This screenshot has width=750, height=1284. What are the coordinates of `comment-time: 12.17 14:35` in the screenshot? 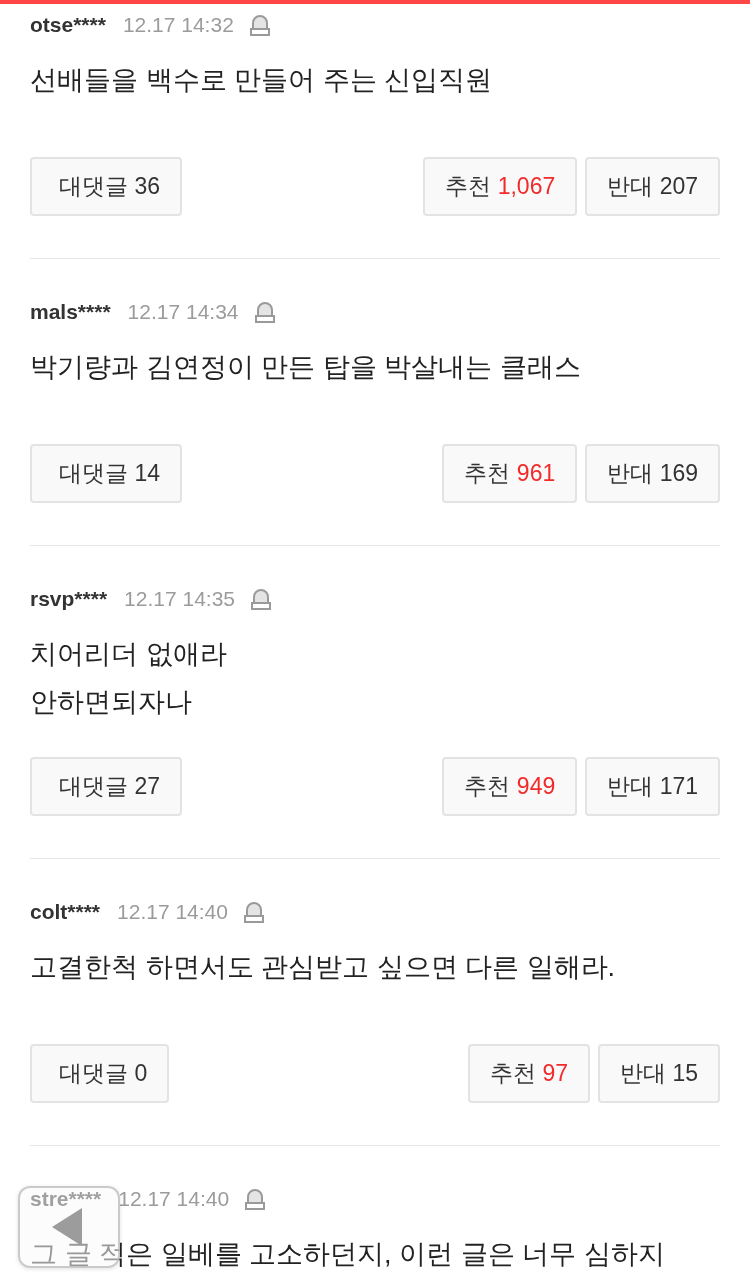 It's located at (179, 599).